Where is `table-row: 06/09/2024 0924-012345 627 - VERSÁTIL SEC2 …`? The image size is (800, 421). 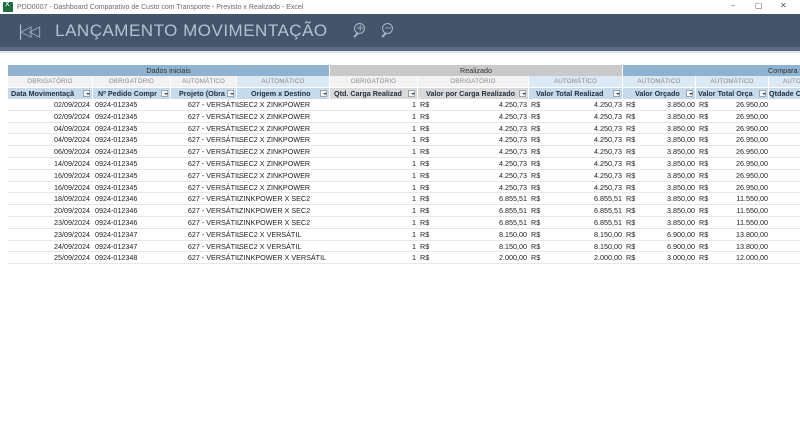 table-row: 06/09/2024 0924-012345 627 - VERSÁTIL SEC2 … is located at coordinates (404, 152).